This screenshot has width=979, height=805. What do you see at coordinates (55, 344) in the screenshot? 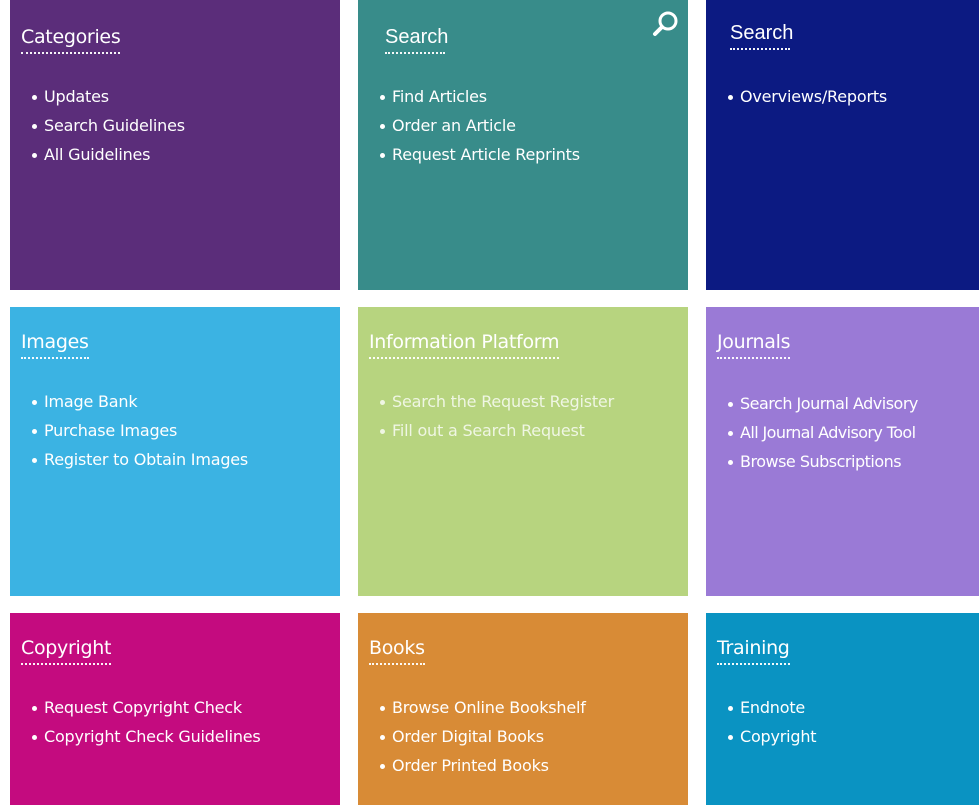
I see `tile-title: Images` at bounding box center [55, 344].